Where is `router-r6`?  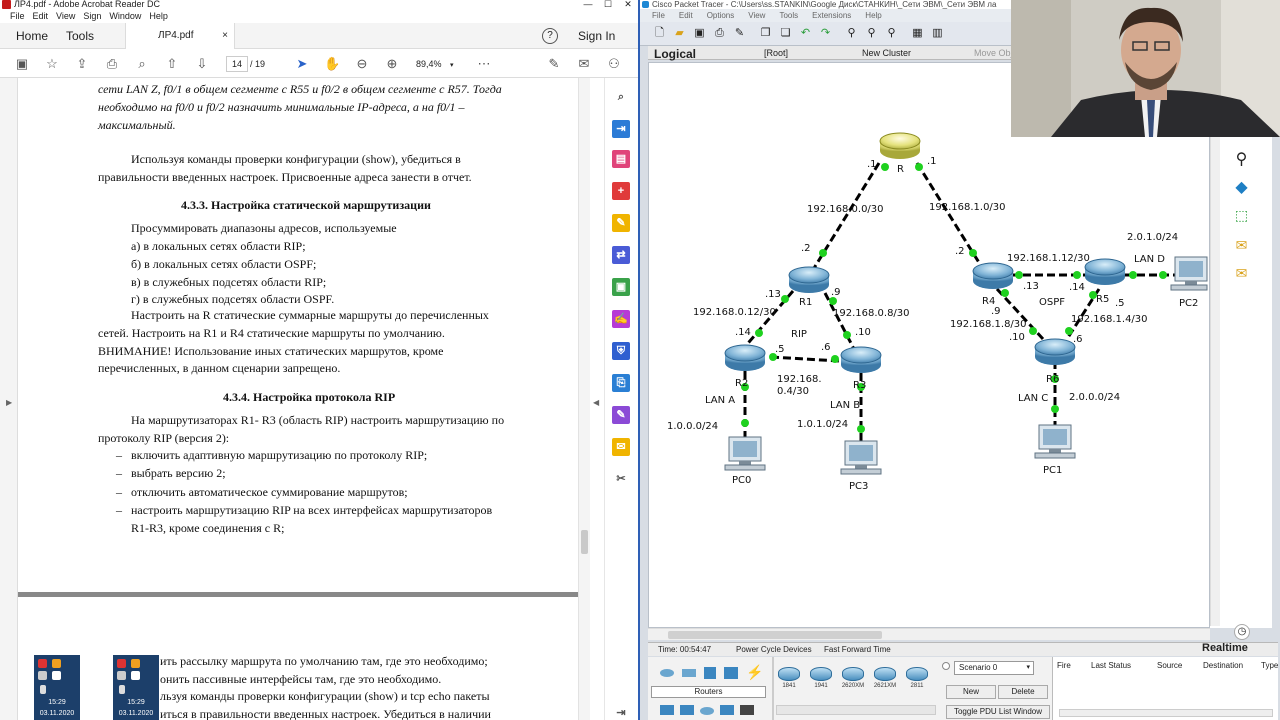
router-r6 is located at coordinates (1055, 351).